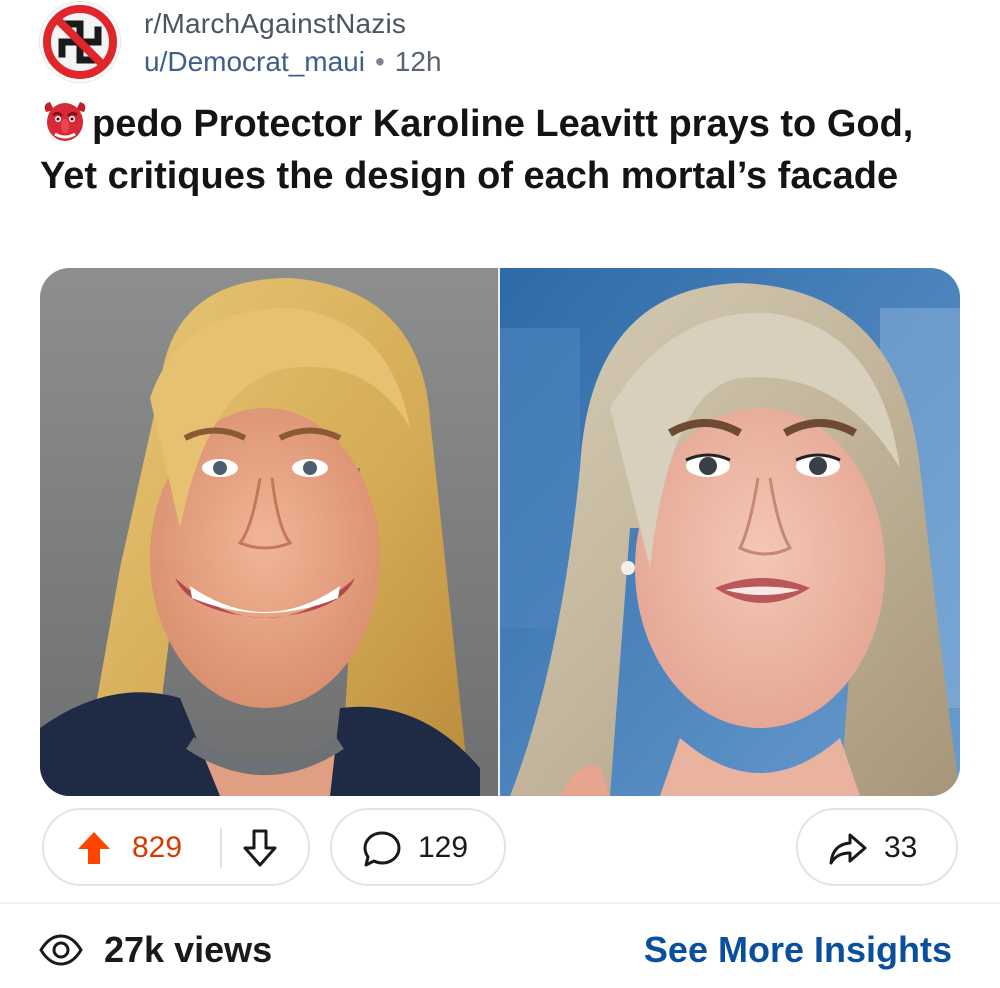  I want to click on comments-button: 129, so click(418, 847).